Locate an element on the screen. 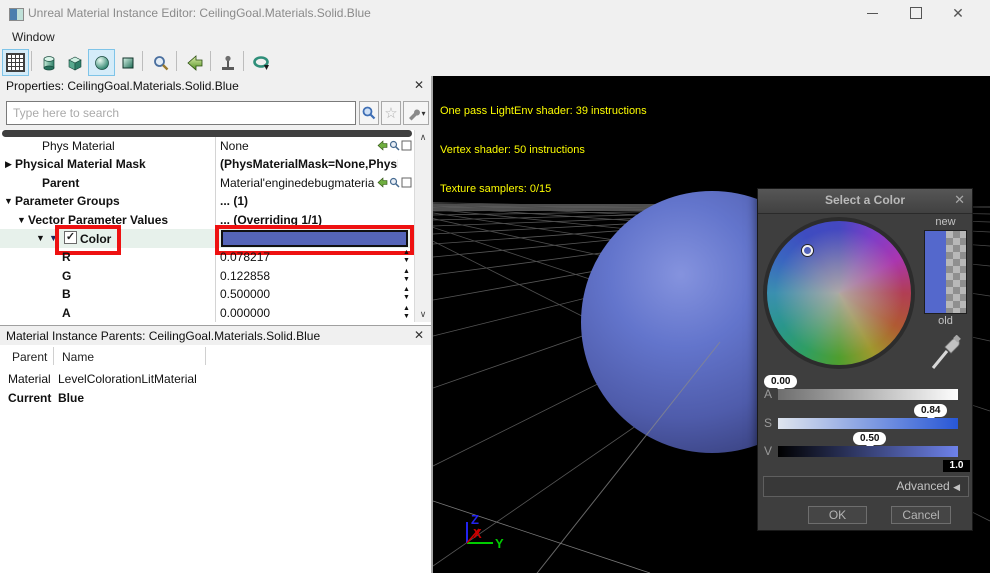  property-value: 0.000000 is located at coordinates (309, 313).